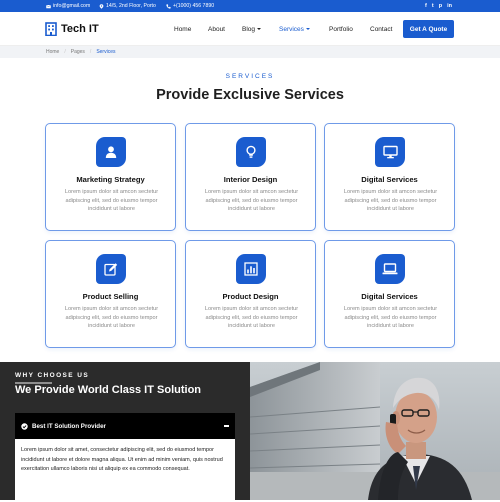 The height and width of the screenshot is (502, 500). I want to click on services-title: Provide Exclusive Services, so click(250, 95).